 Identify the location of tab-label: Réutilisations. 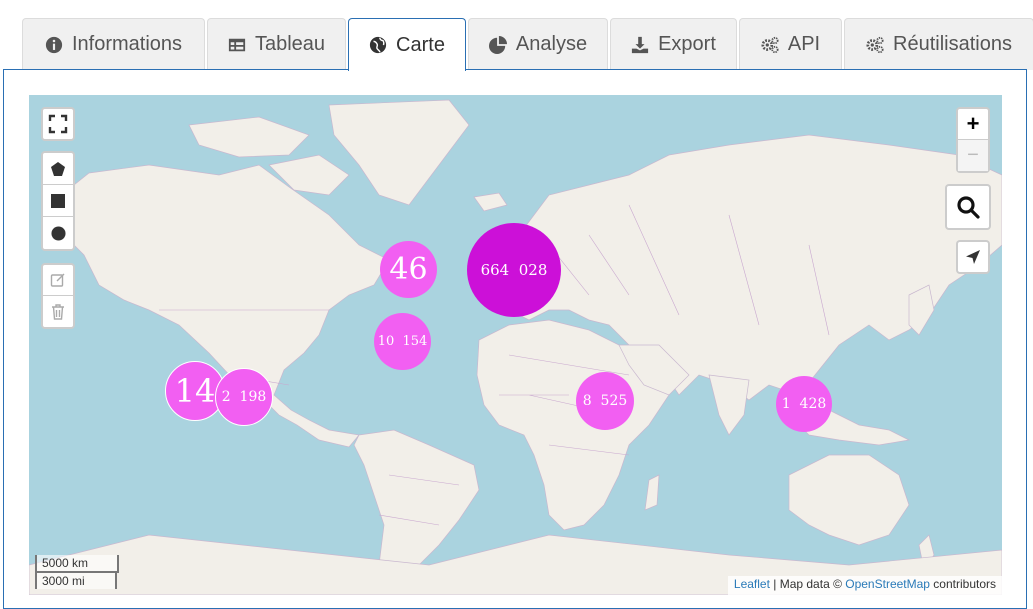
(952, 44).